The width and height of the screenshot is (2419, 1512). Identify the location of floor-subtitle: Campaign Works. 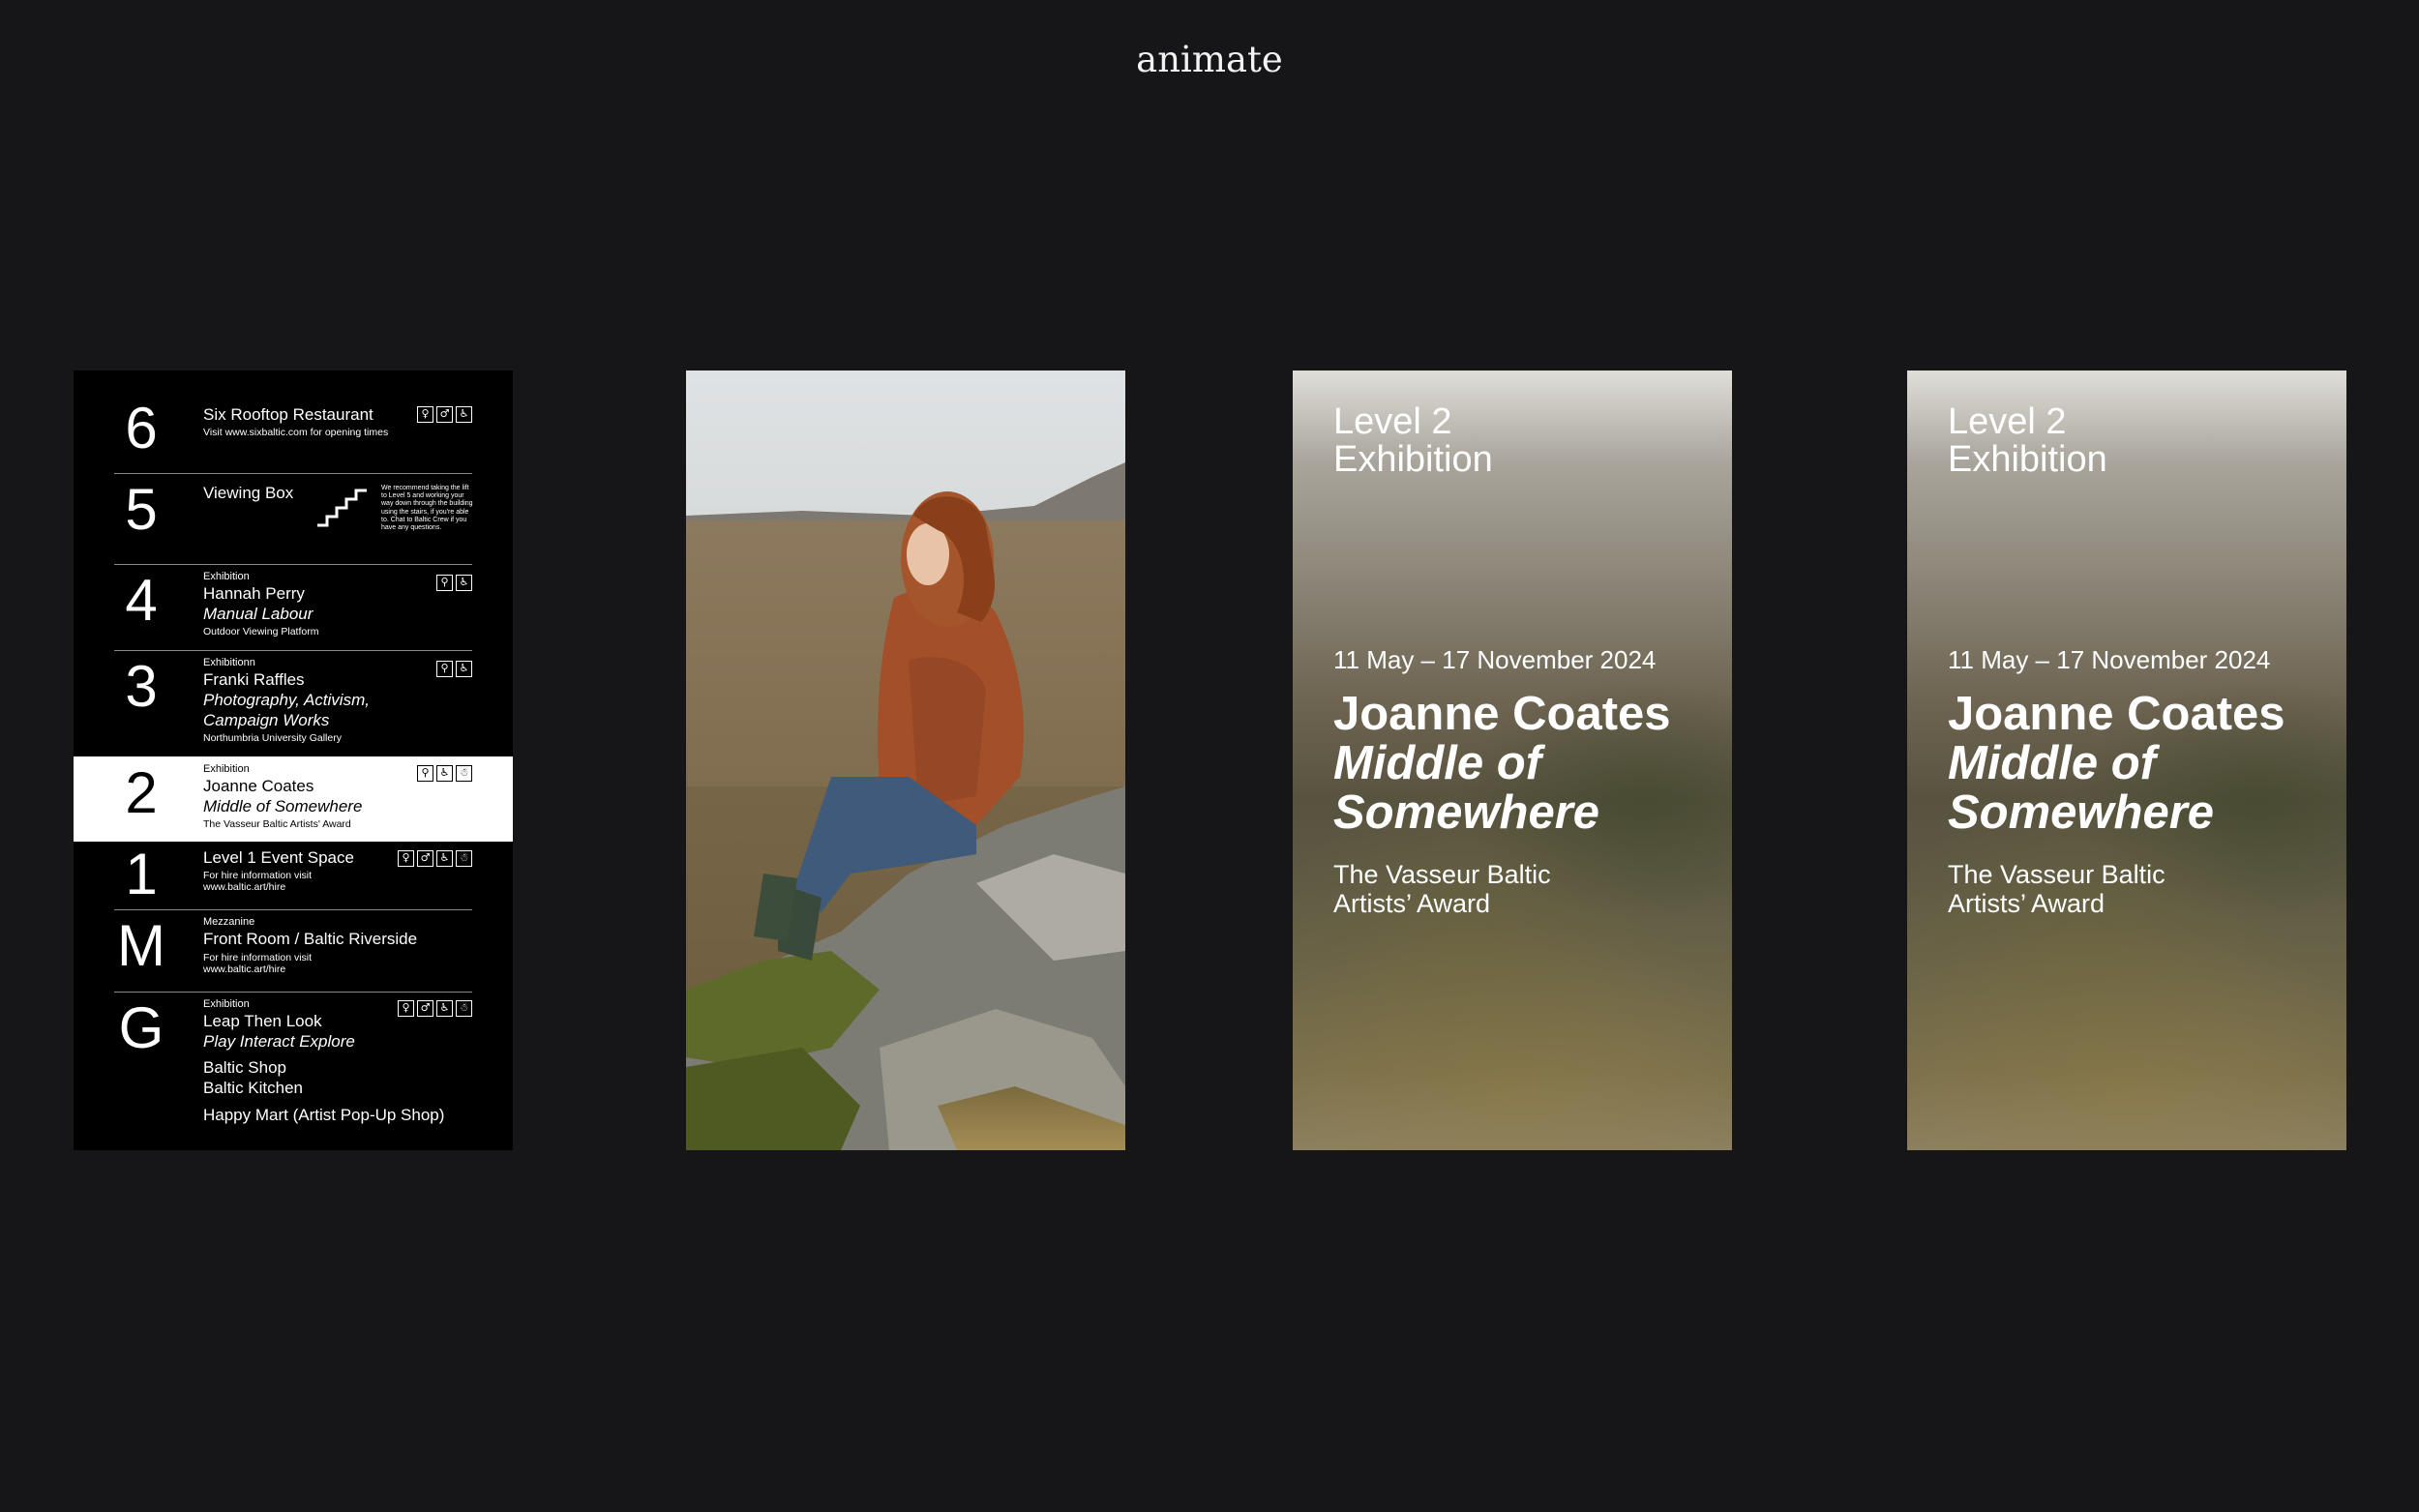
(267, 720).